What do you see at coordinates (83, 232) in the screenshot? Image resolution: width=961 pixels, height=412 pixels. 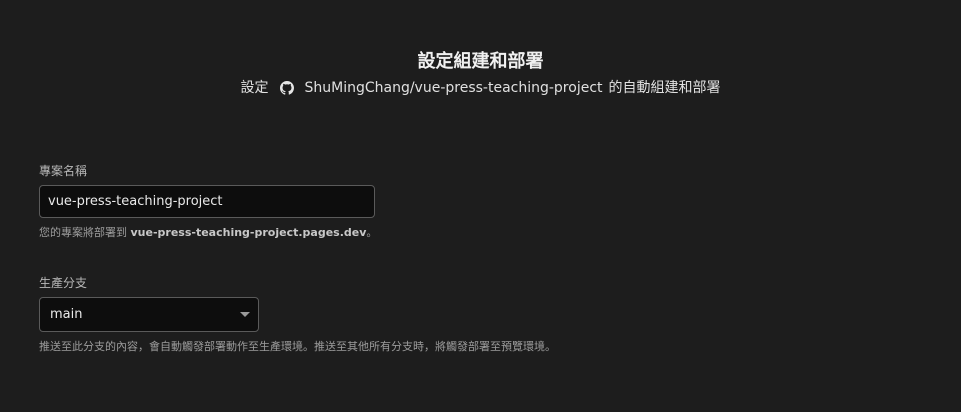 I see `help-prefix: 您的專案將部署到` at bounding box center [83, 232].